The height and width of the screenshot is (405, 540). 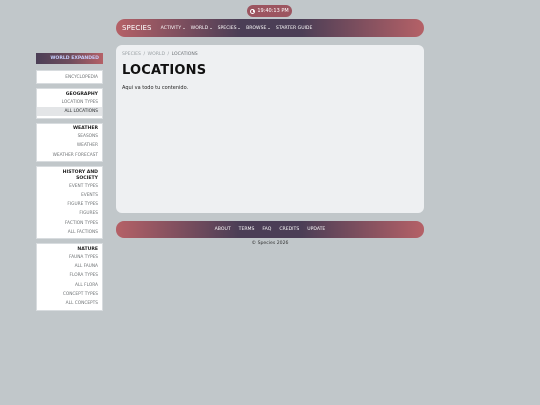 I want to click on sidebar-item-encyclopedia: ENCYCLOPEDIA, so click(x=68, y=77).